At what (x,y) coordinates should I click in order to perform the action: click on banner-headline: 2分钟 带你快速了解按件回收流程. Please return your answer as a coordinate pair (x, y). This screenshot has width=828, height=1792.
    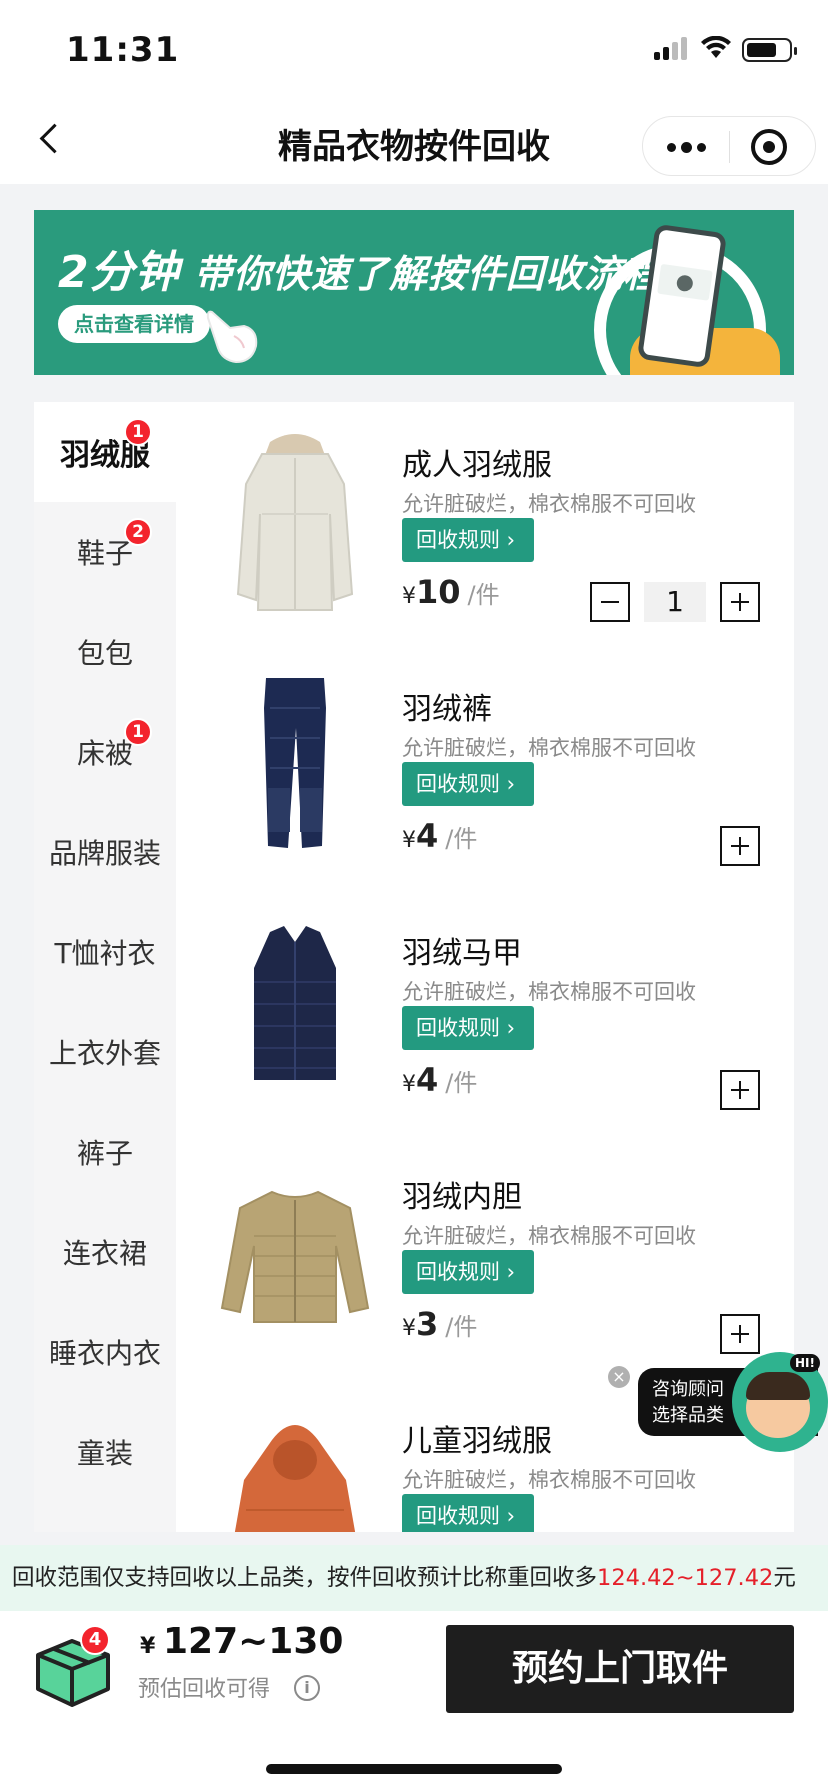
    Looking at the image, I should click on (360, 268).